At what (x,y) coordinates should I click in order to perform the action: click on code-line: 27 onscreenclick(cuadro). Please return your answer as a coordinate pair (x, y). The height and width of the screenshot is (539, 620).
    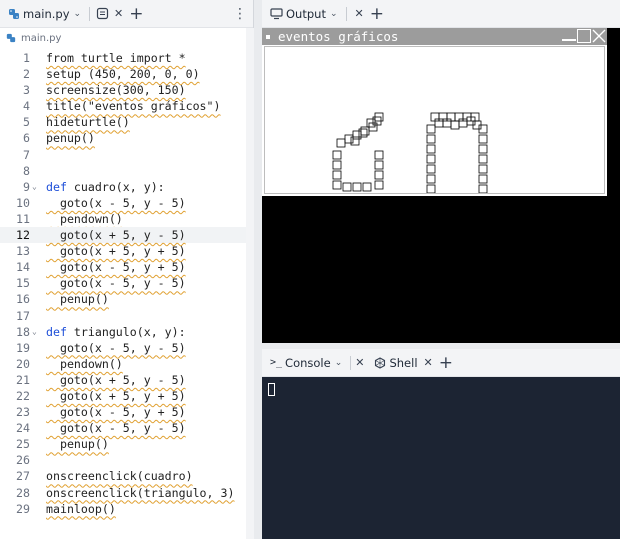
    Looking at the image, I should click on (123, 476).